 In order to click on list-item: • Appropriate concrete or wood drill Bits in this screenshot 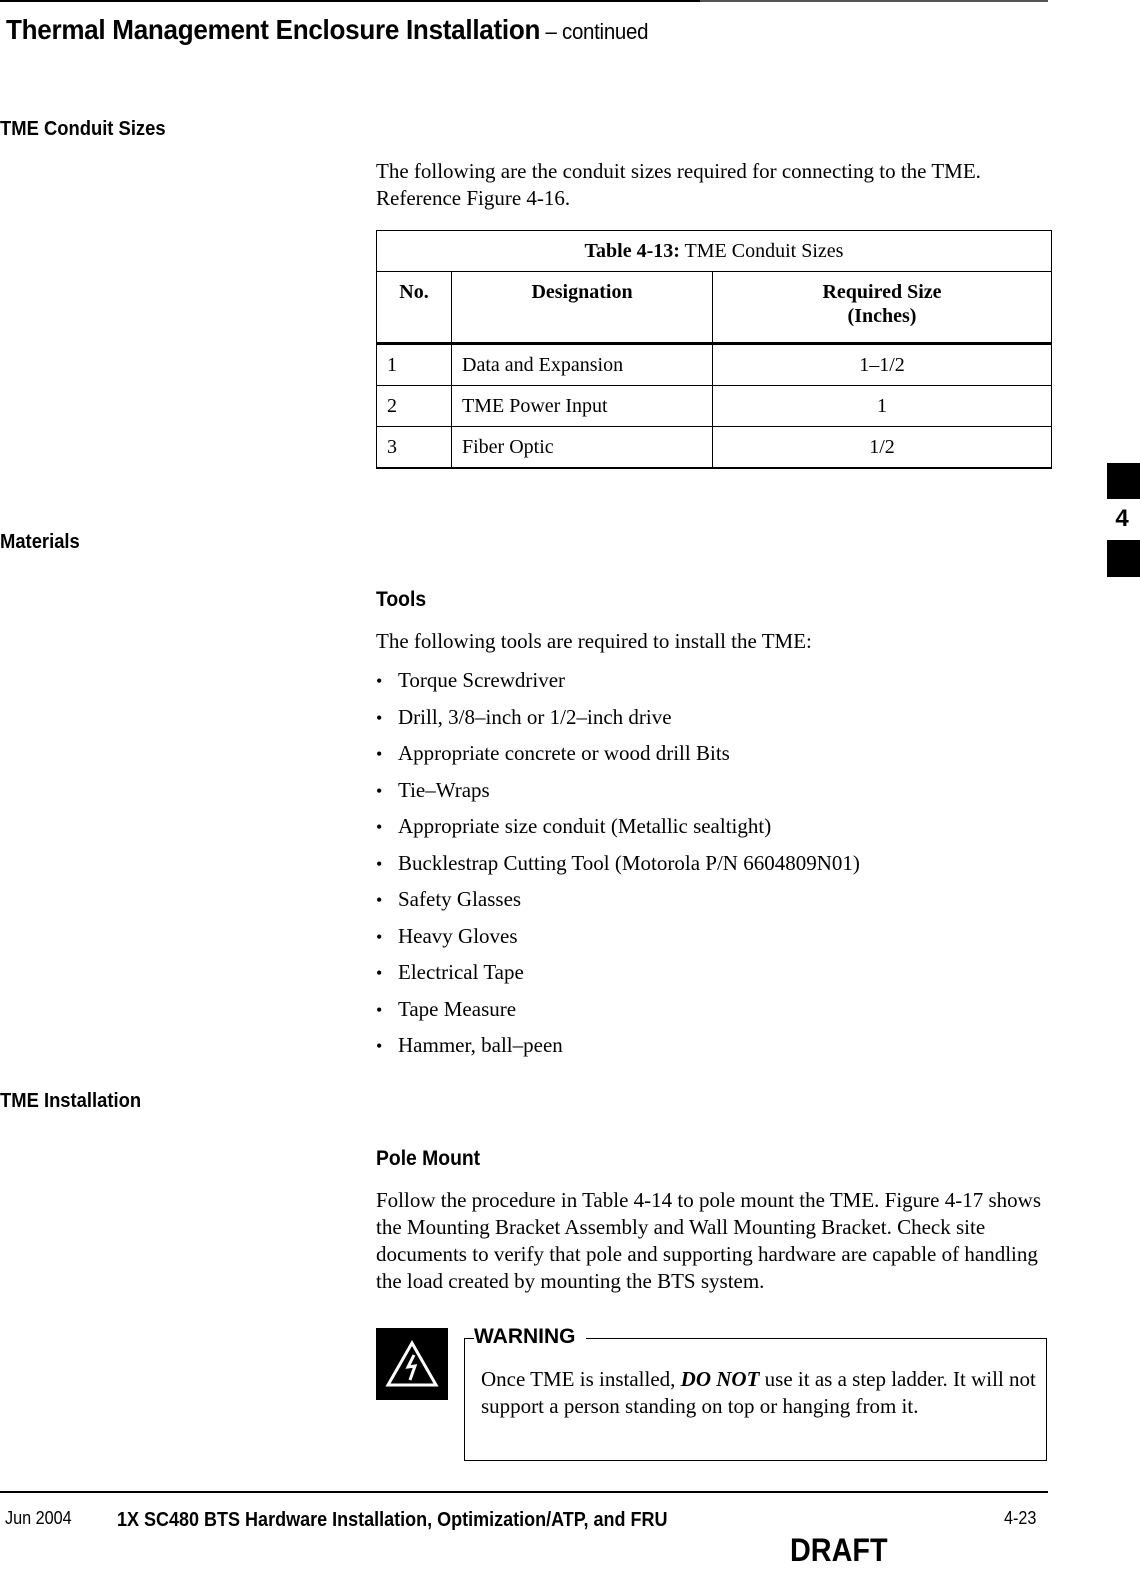, I will do `click(618, 753)`.